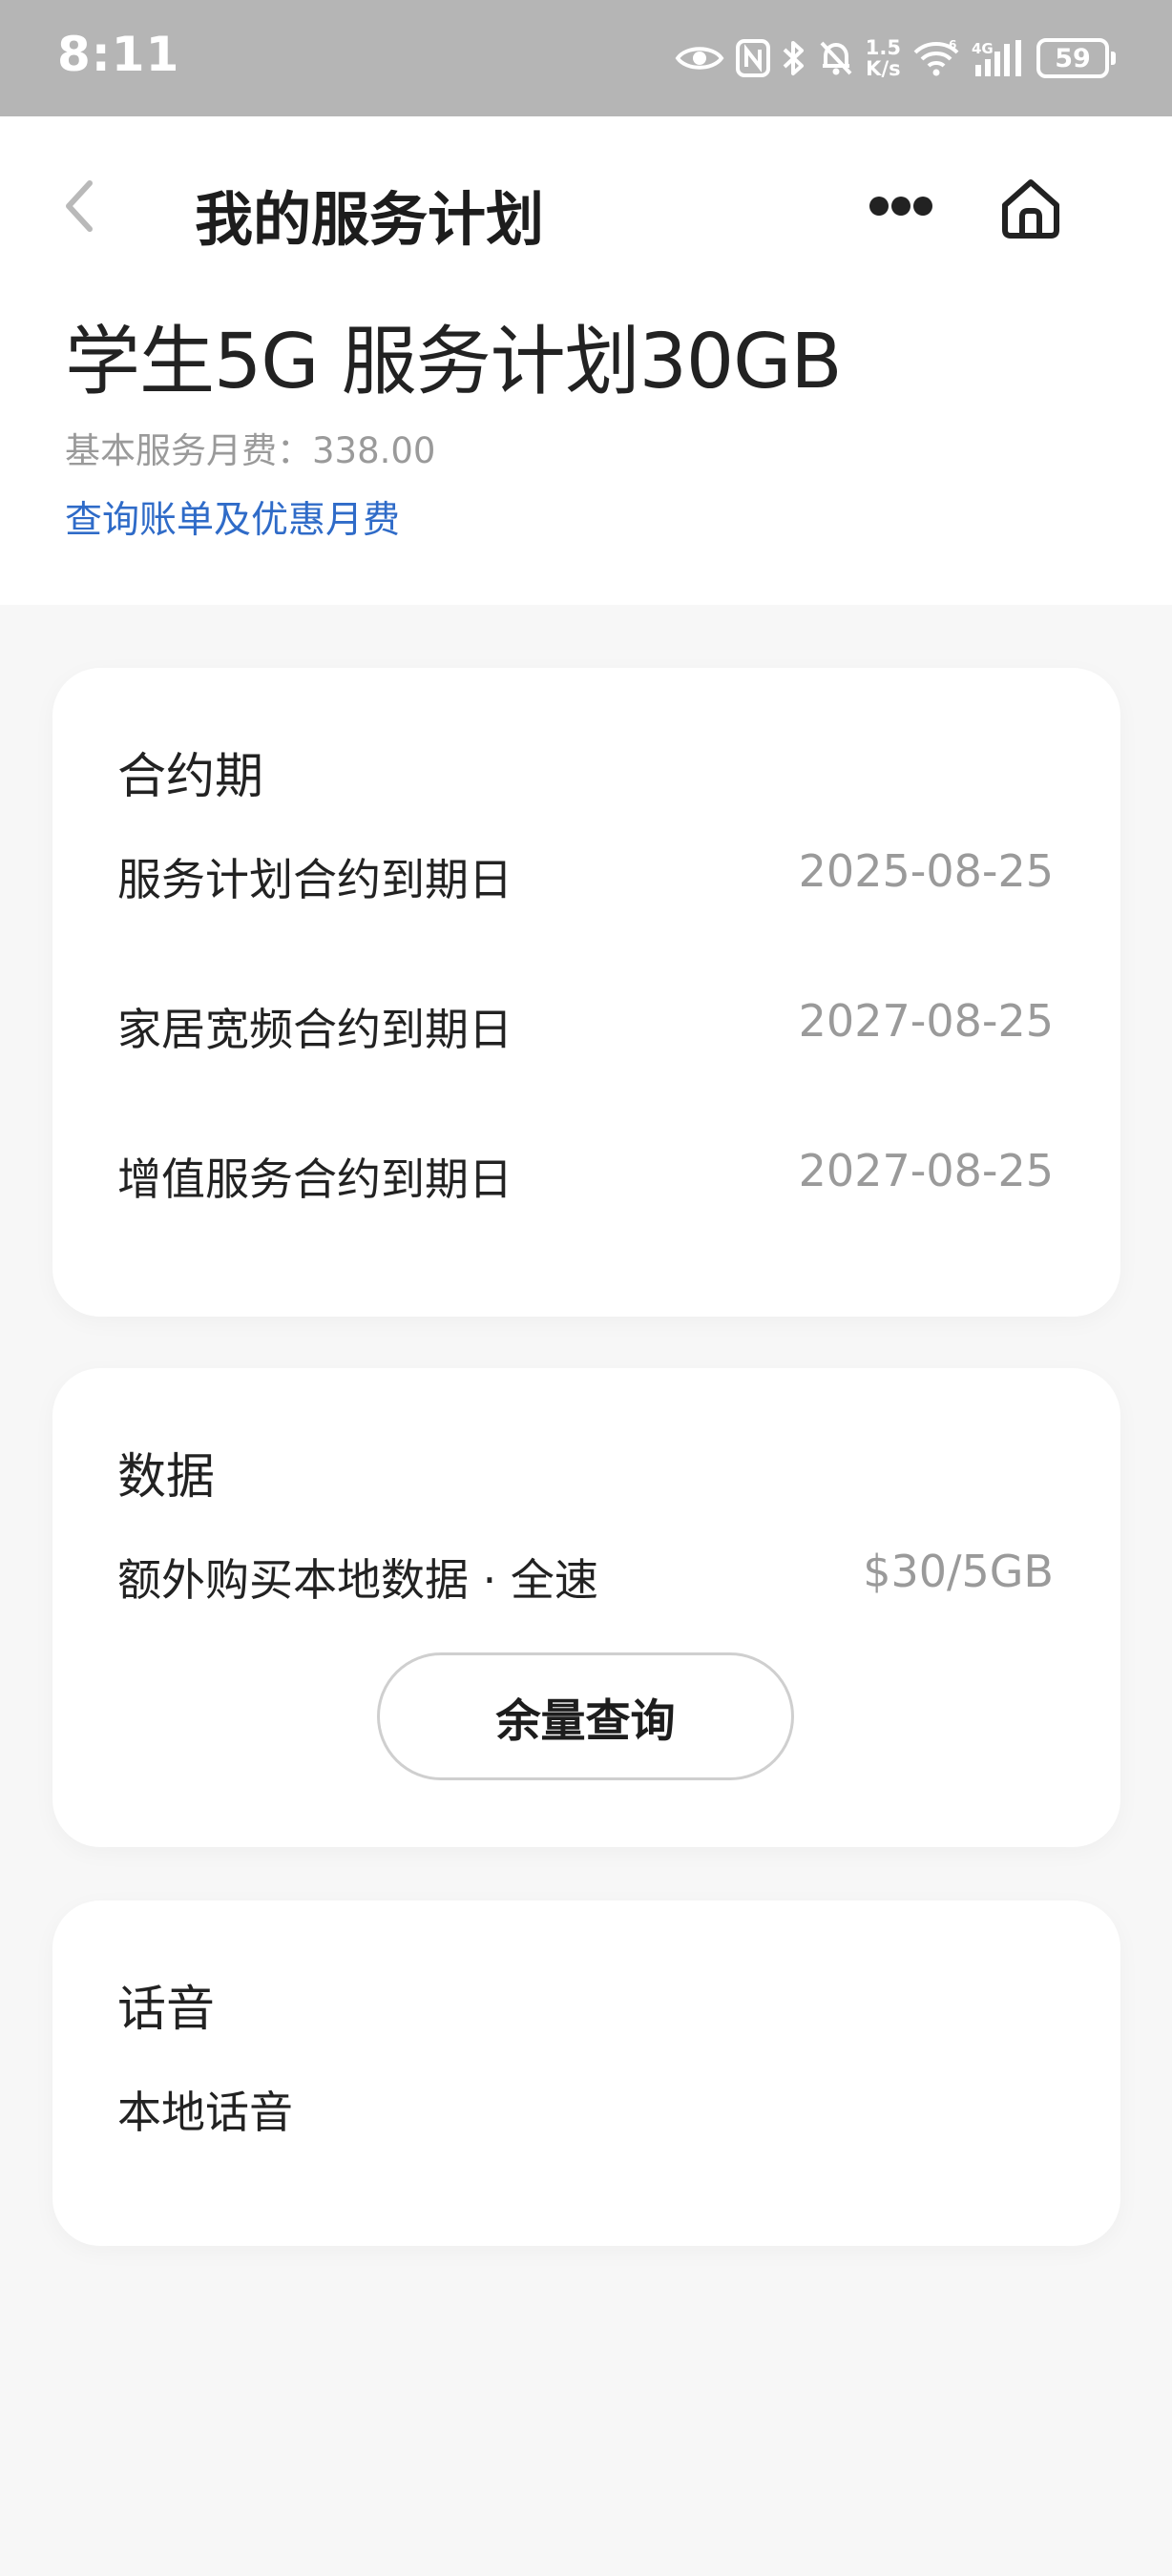 This screenshot has width=1172, height=2576. Describe the element at coordinates (315, 879) in the screenshot. I see `contract-row-label: 服务计划合约到期日` at that location.